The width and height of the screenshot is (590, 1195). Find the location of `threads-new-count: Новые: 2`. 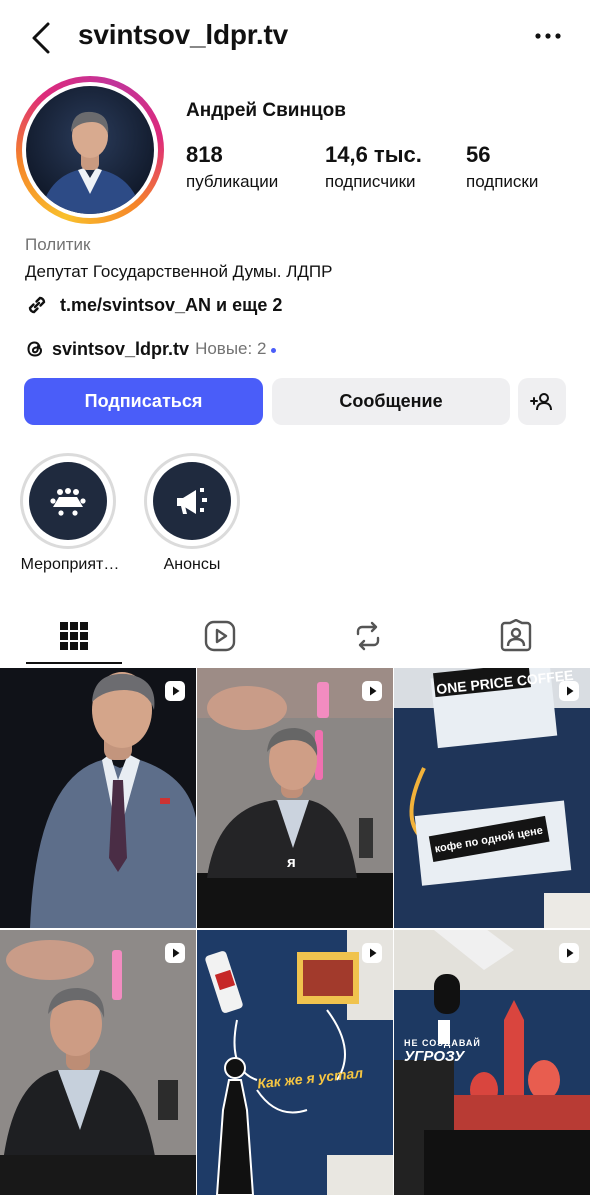

threads-new-count: Новые: 2 is located at coordinates (231, 348).